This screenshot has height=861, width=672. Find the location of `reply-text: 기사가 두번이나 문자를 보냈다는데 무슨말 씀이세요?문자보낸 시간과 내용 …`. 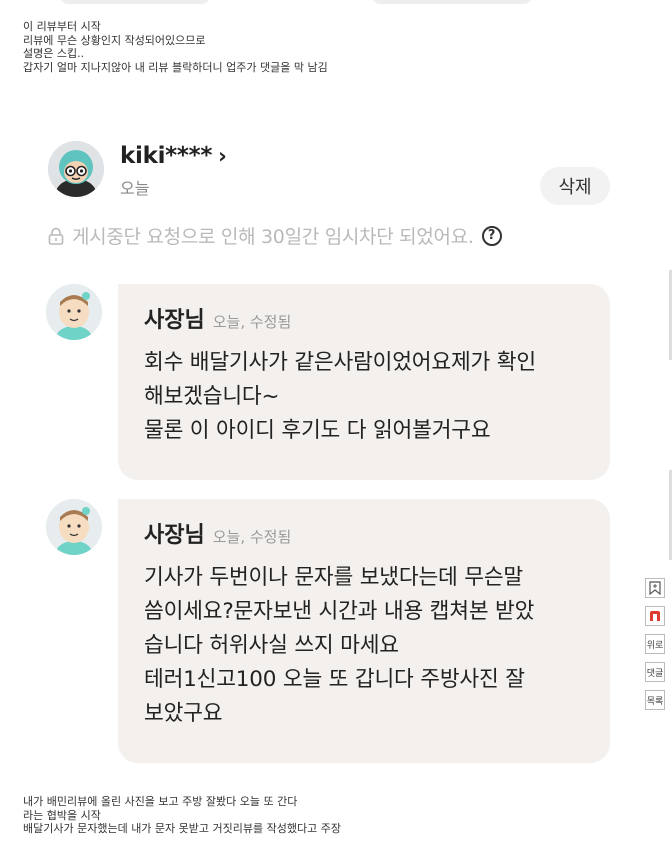

reply-text: 기사가 두번이나 문자를 보냈다는데 무슨말 씀이세요?문자보낸 시간과 내용 … is located at coordinates (364, 646).